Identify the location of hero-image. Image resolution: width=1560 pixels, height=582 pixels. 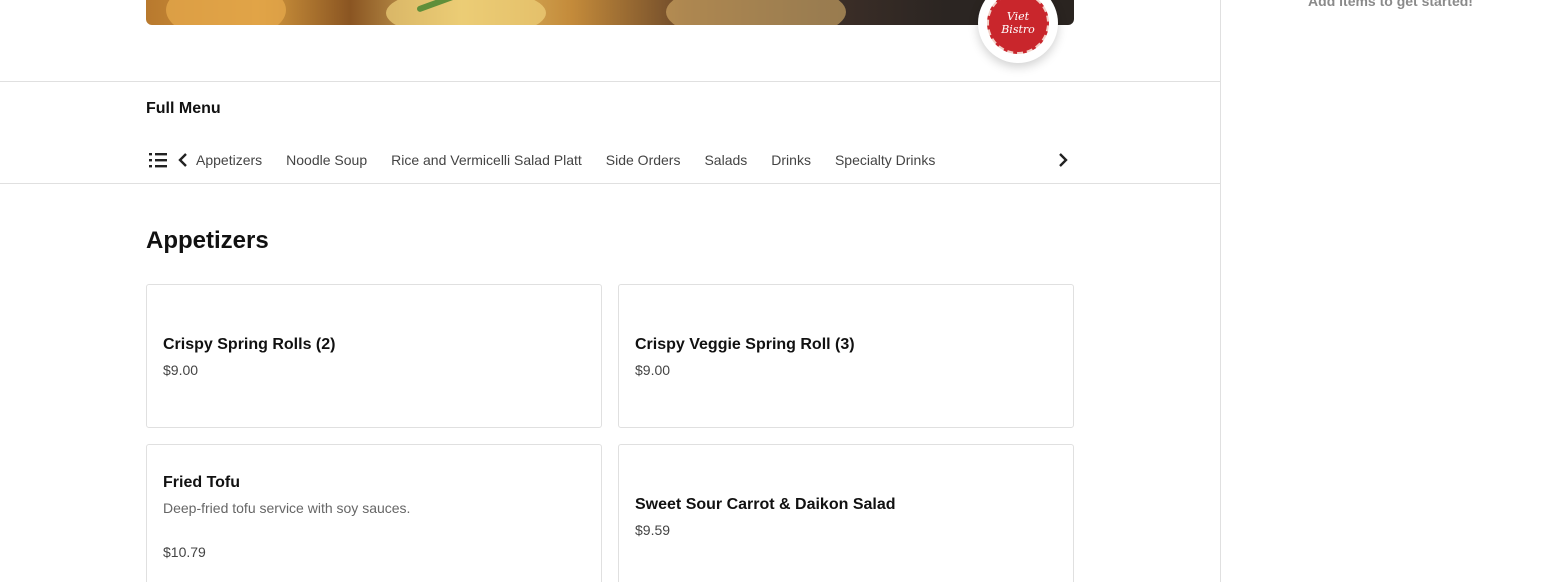
(610, 12).